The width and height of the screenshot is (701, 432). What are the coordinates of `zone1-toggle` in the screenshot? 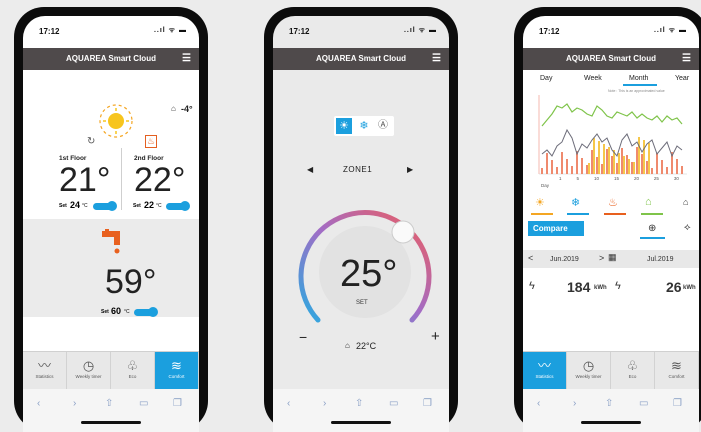 It's located at (105, 206).